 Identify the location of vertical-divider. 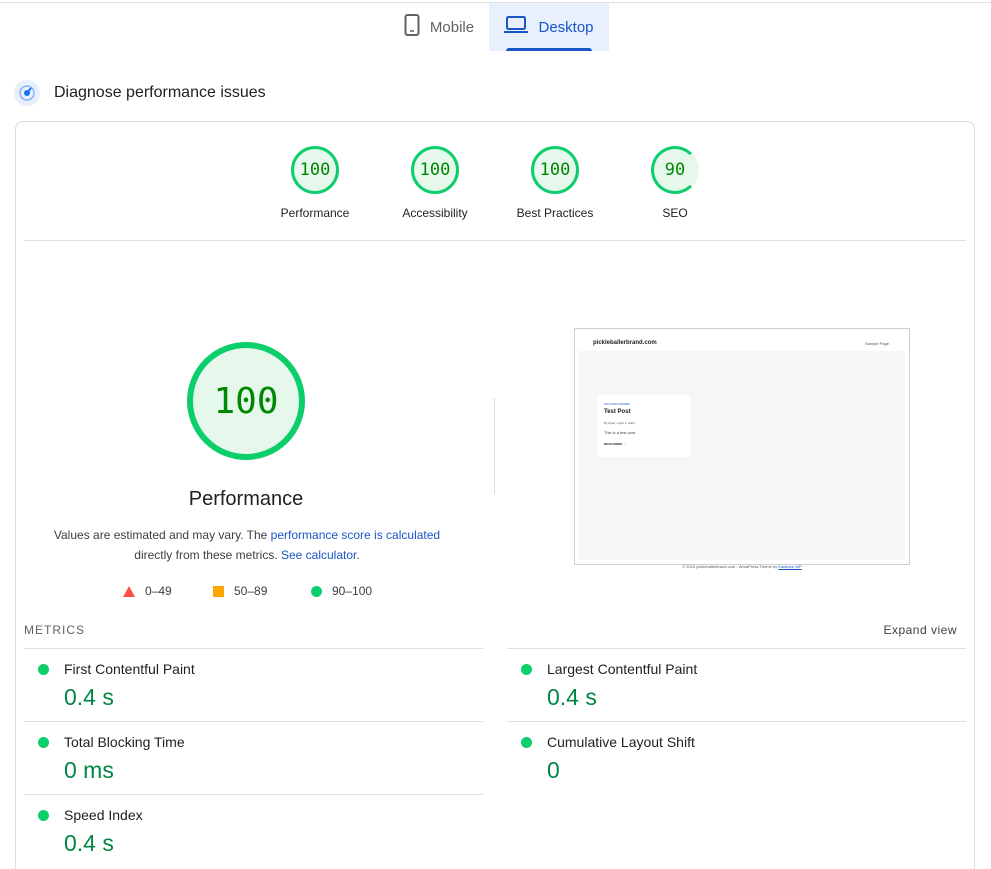
(494, 446).